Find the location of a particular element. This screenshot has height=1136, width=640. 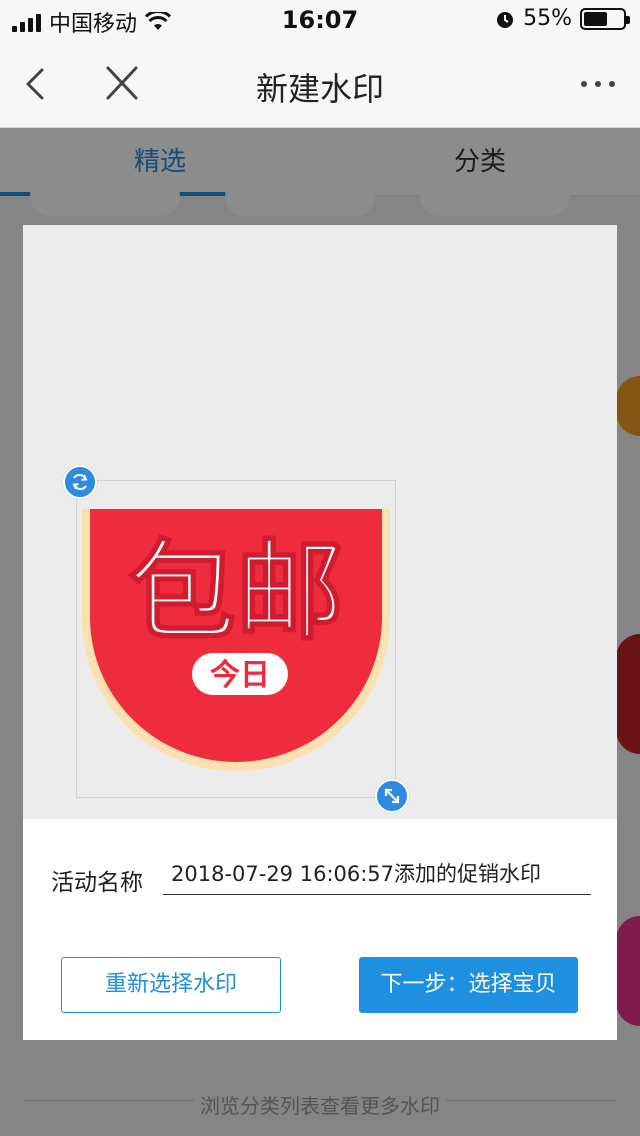

activity-name-label: 活动名称 is located at coordinates (97, 883).